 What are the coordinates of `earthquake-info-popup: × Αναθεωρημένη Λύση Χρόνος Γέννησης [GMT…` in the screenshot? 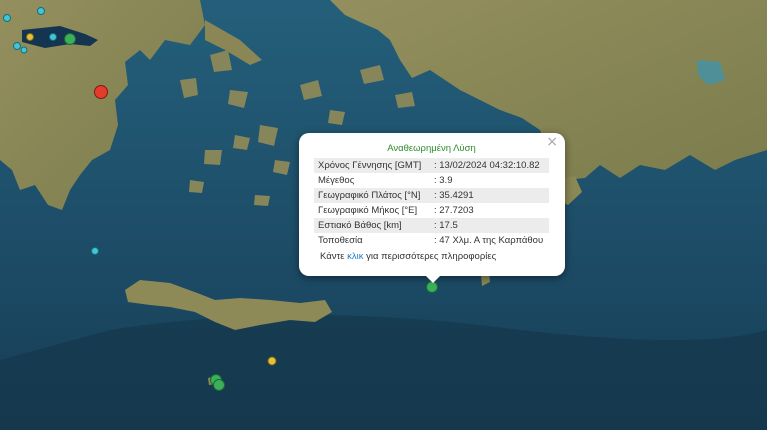 It's located at (432, 204).